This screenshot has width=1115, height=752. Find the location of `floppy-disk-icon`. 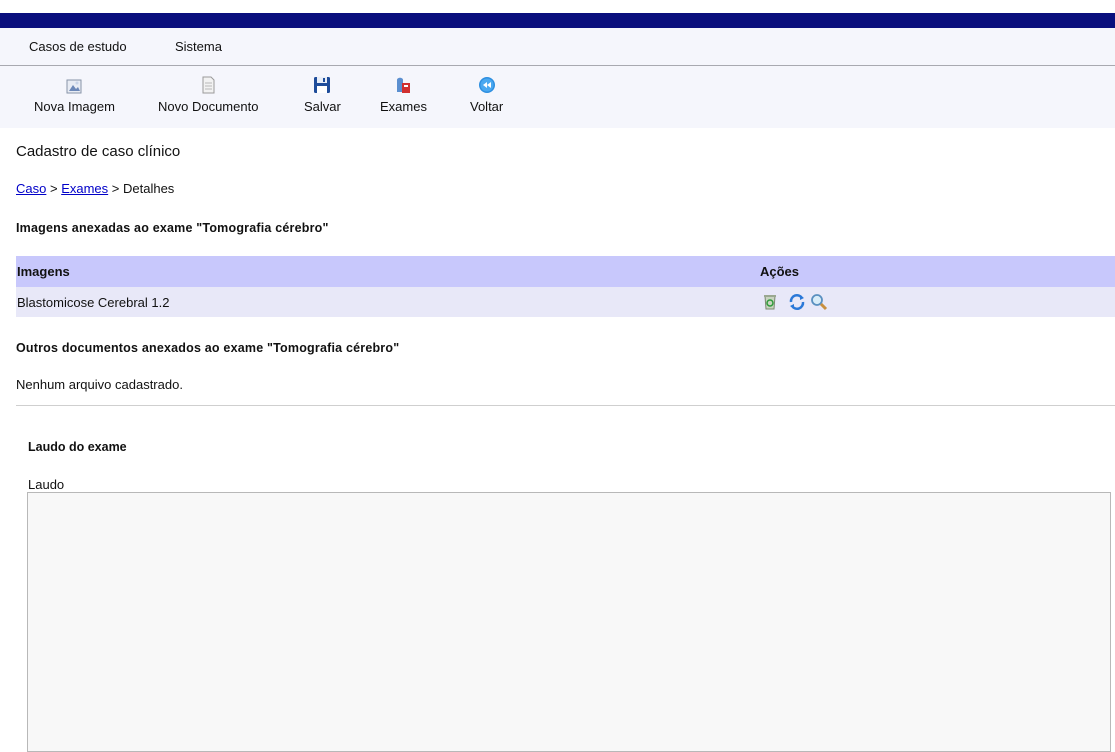

floppy-disk-icon is located at coordinates (322, 85).